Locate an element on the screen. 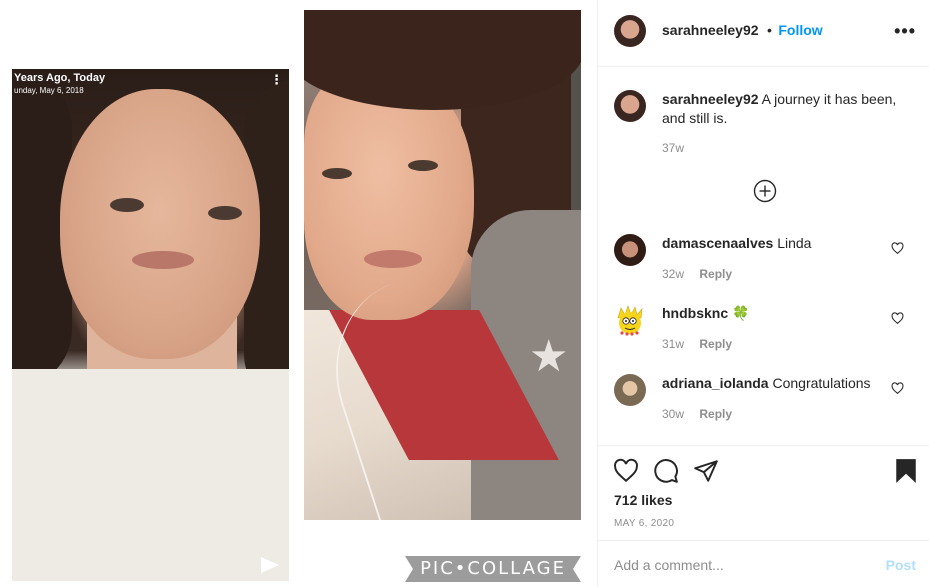 This screenshot has width=929, height=587. clover-emoji: 🍀 is located at coordinates (741, 313).